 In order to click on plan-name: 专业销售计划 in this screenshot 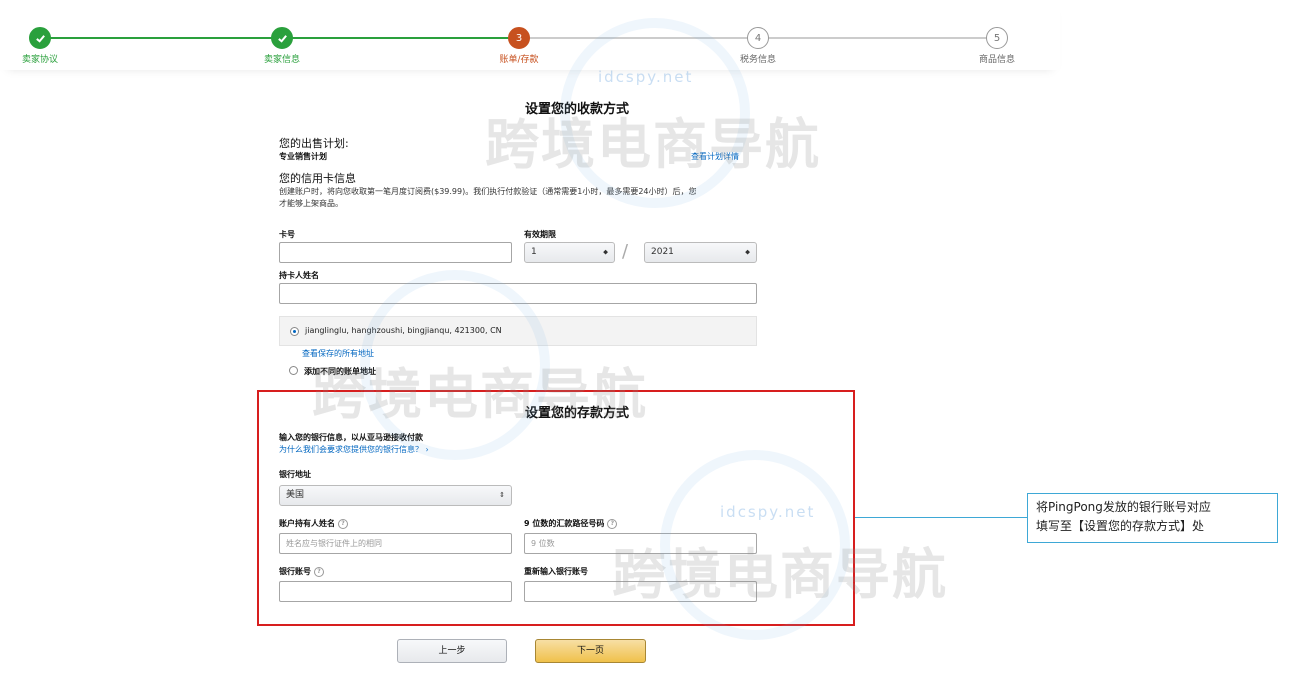, I will do `click(303, 156)`.